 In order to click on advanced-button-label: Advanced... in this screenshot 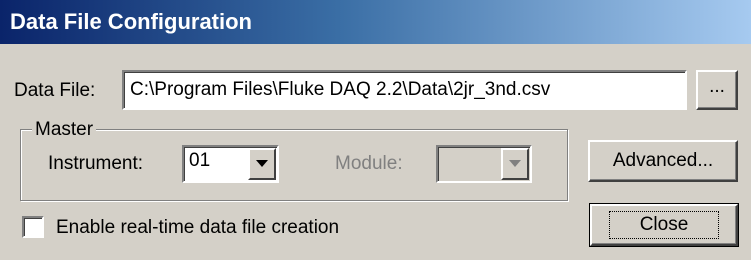, I will do `click(663, 160)`.